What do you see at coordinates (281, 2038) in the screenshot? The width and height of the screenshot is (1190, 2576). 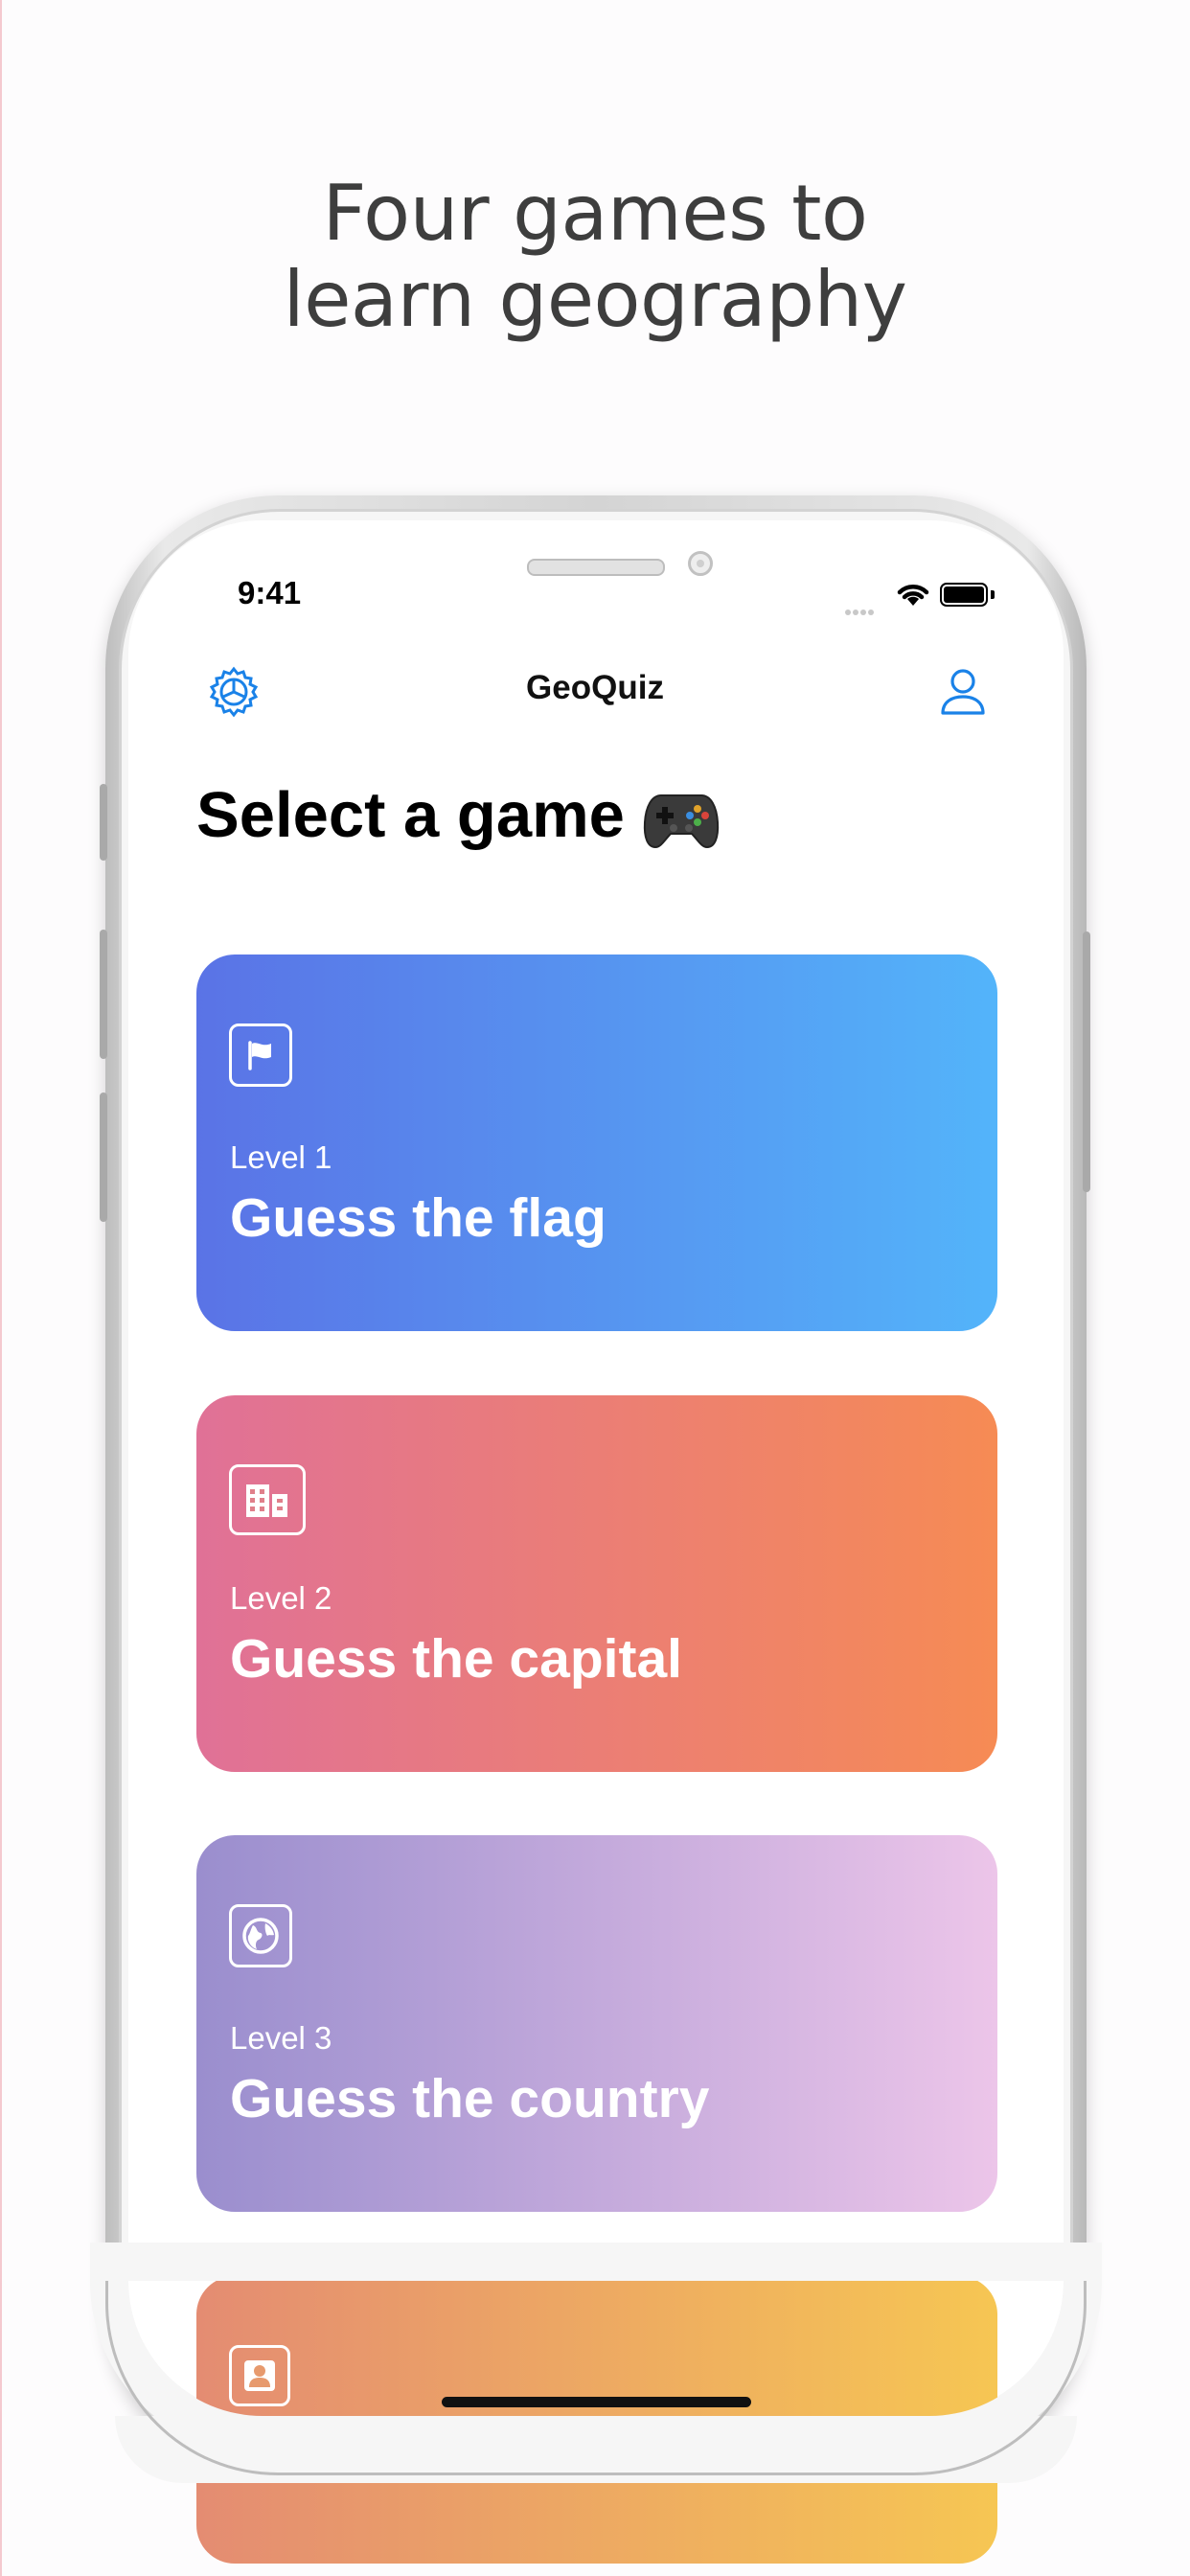 I see `card-level-label: Level 3` at bounding box center [281, 2038].